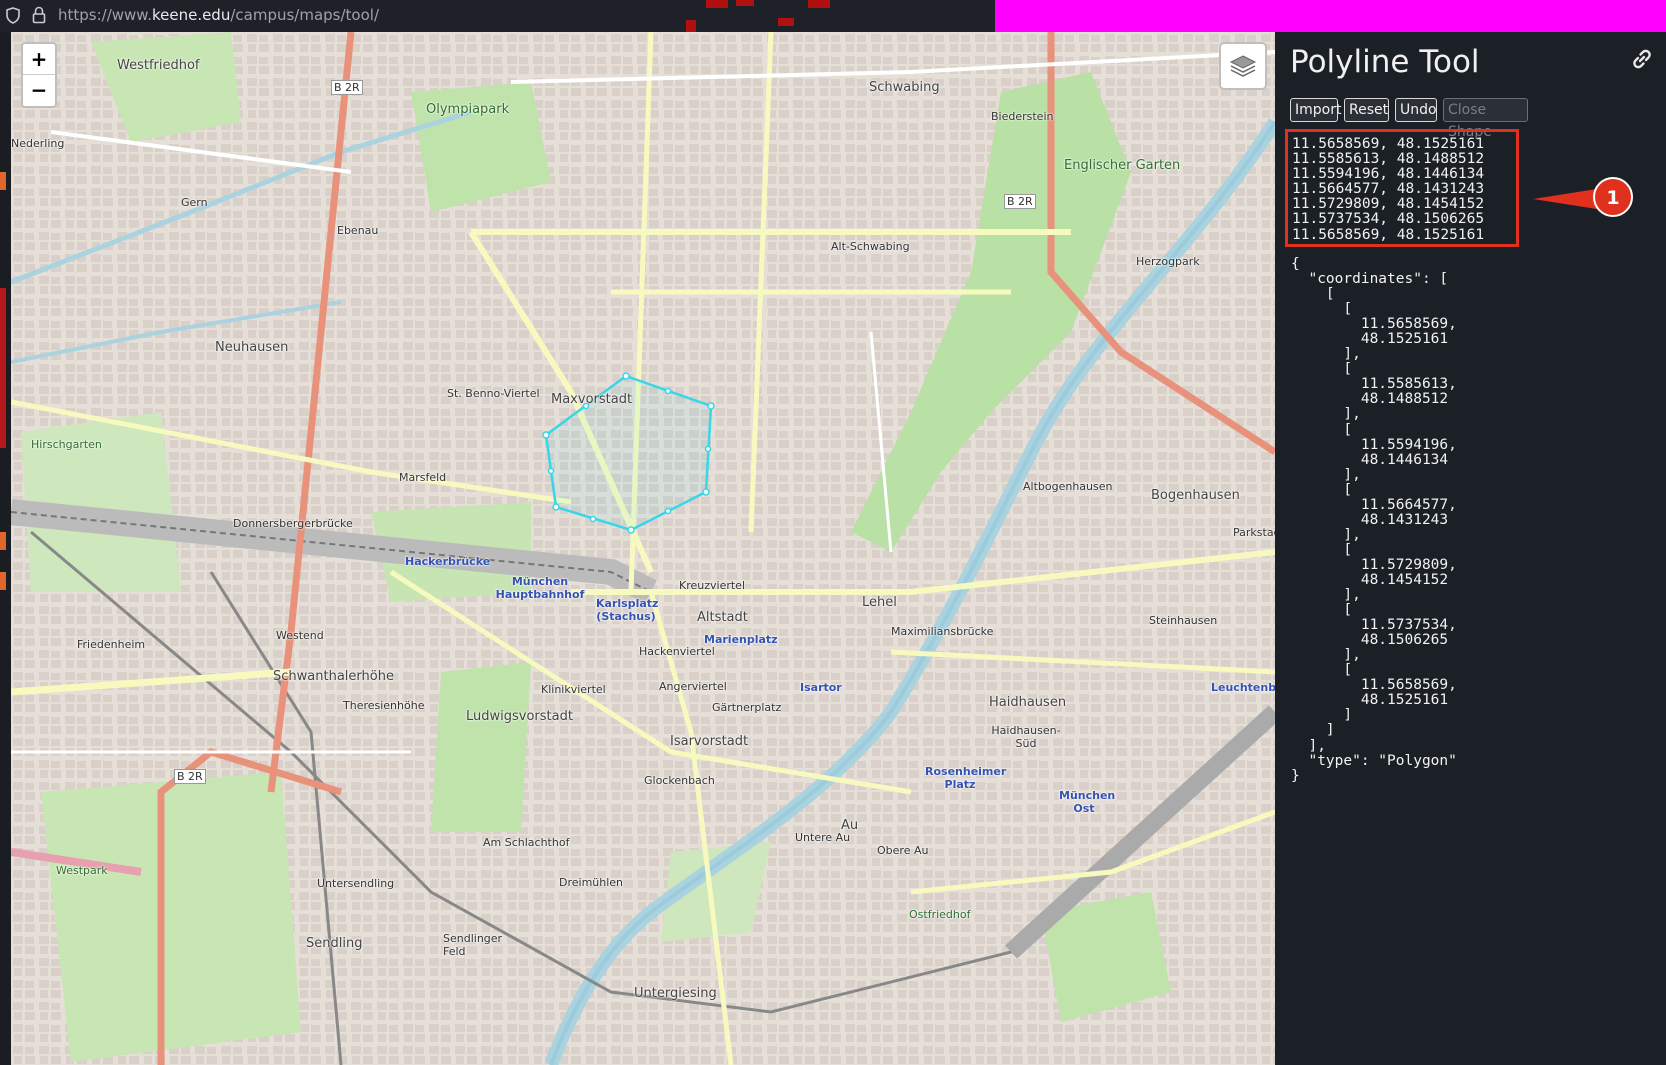 The image size is (1666, 1065). Describe the element at coordinates (1366, 110) in the screenshot. I see `reset-button: Reset` at that location.